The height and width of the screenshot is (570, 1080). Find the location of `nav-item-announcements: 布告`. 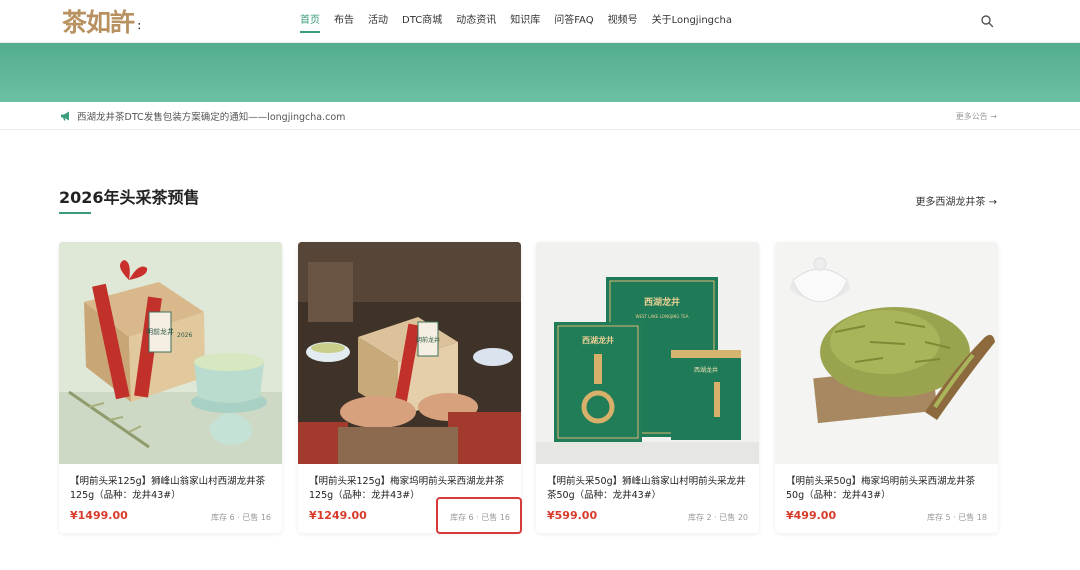

nav-item-announcements: 布告 is located at coordinates (344, 21).